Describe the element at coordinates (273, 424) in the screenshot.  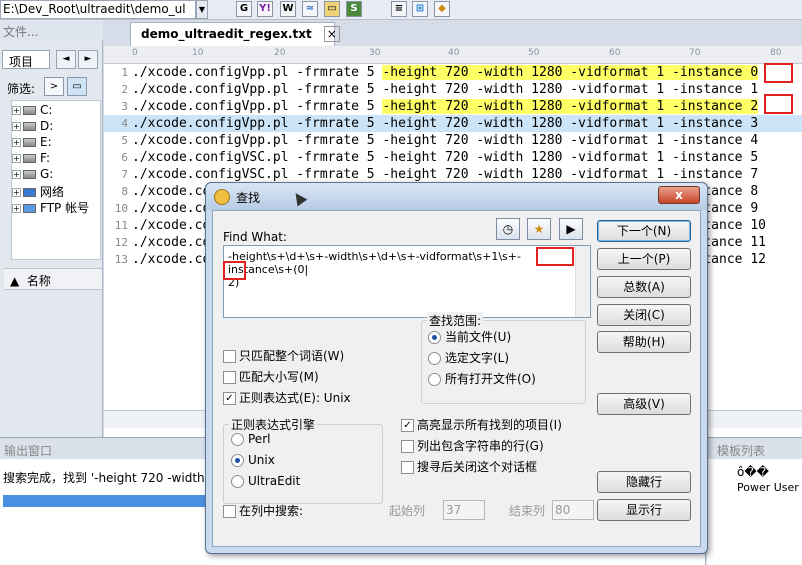
I see `engine-title: 正则表达式引擎` at that location.